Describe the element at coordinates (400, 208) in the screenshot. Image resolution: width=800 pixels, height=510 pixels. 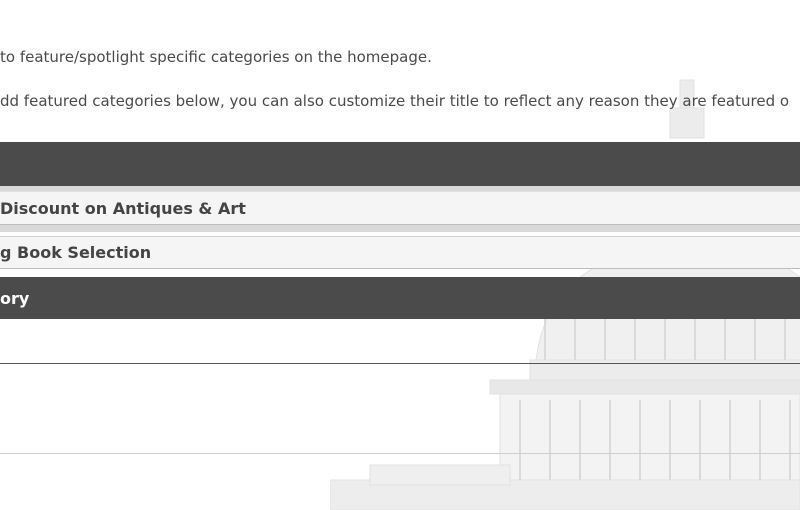
I see `featured-category-row: Discount on Antiques & Art` at that location.